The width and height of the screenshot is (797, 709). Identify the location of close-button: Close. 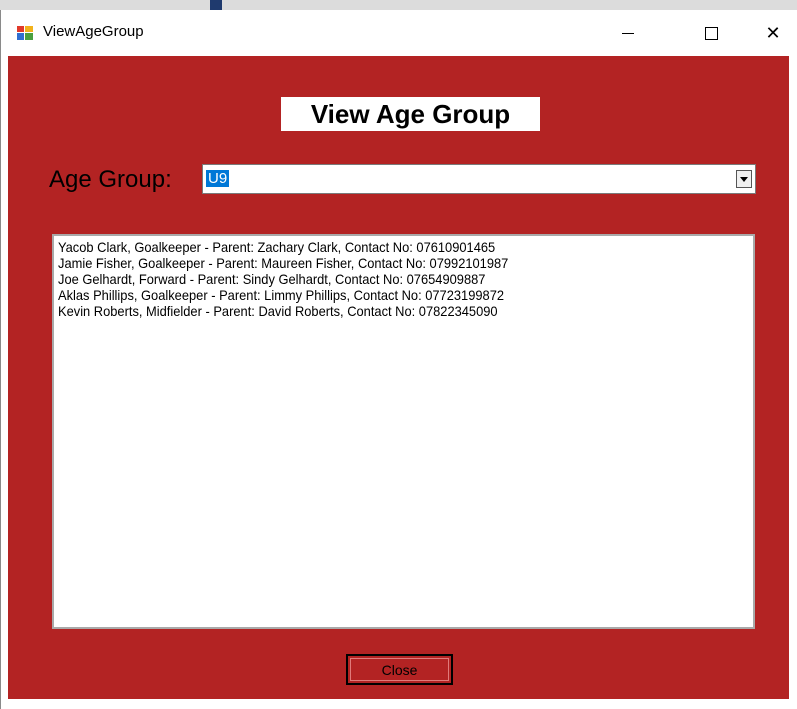
(399, 669).